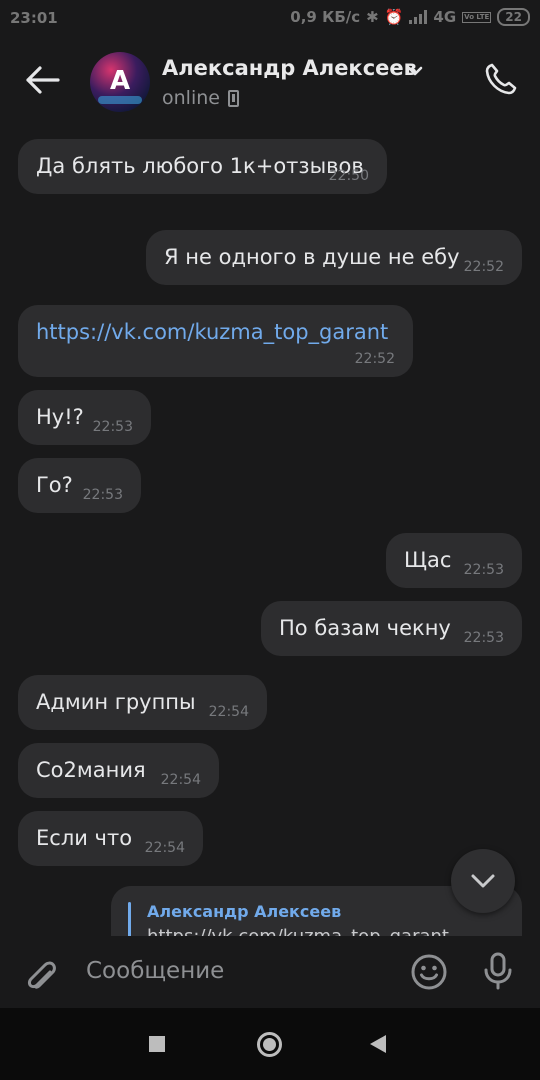 Image resolution: width=540 pixels, height=1080 pixels. What do you see at coordinates (372, 17) in the screenshot?
I see `bluetooth-icon: ✱` at bounding box center [372, 17].